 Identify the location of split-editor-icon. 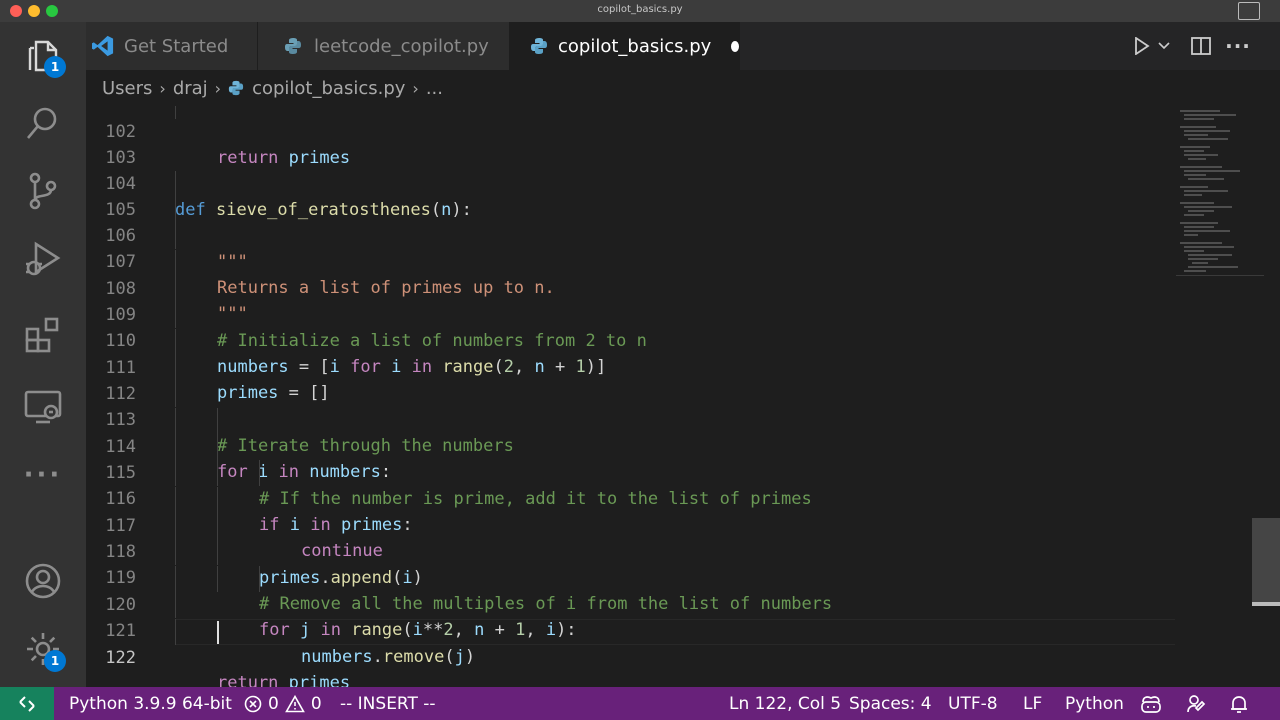
(1201, 46).